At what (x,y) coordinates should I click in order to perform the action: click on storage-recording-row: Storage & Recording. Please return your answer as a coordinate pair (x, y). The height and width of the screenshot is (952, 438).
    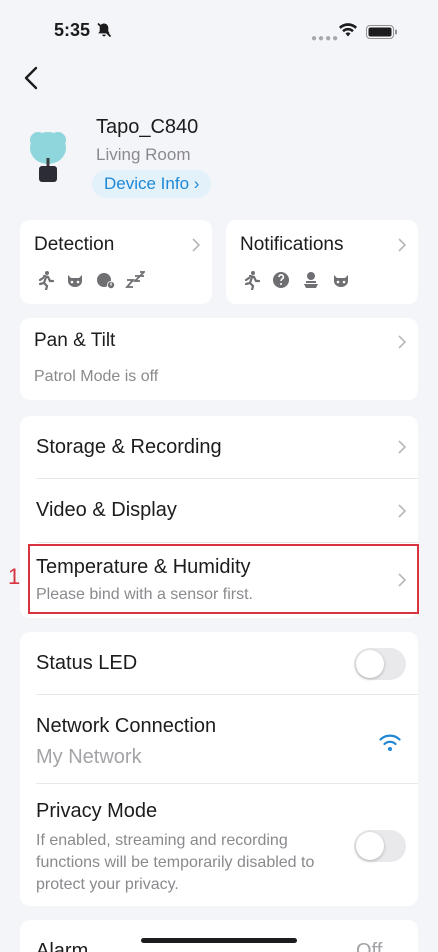
    Looking at the image, I should click on (219, 447).